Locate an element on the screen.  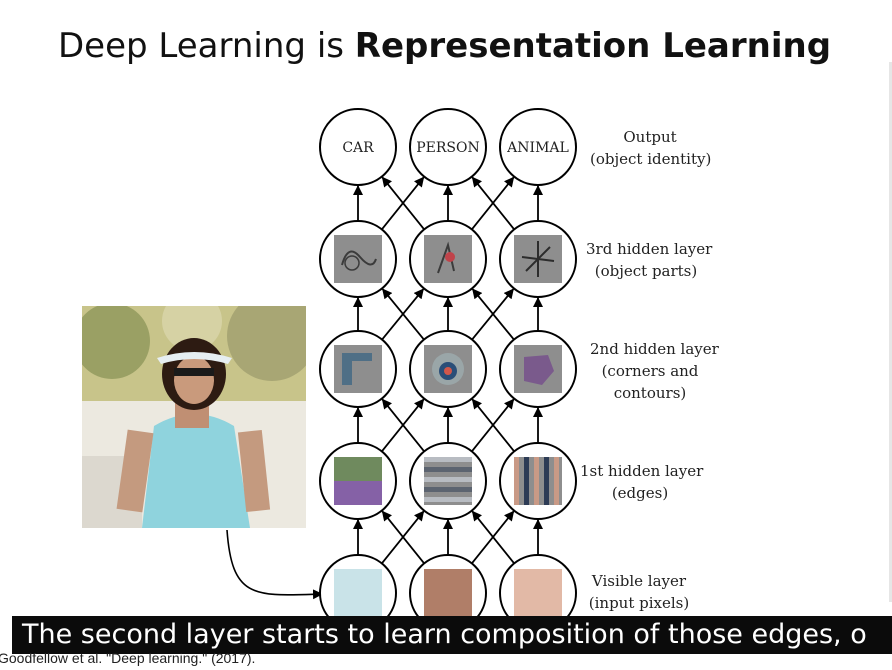
label-hidden1: 1st hidden layer (edges) is located at coordinates (642, 482).